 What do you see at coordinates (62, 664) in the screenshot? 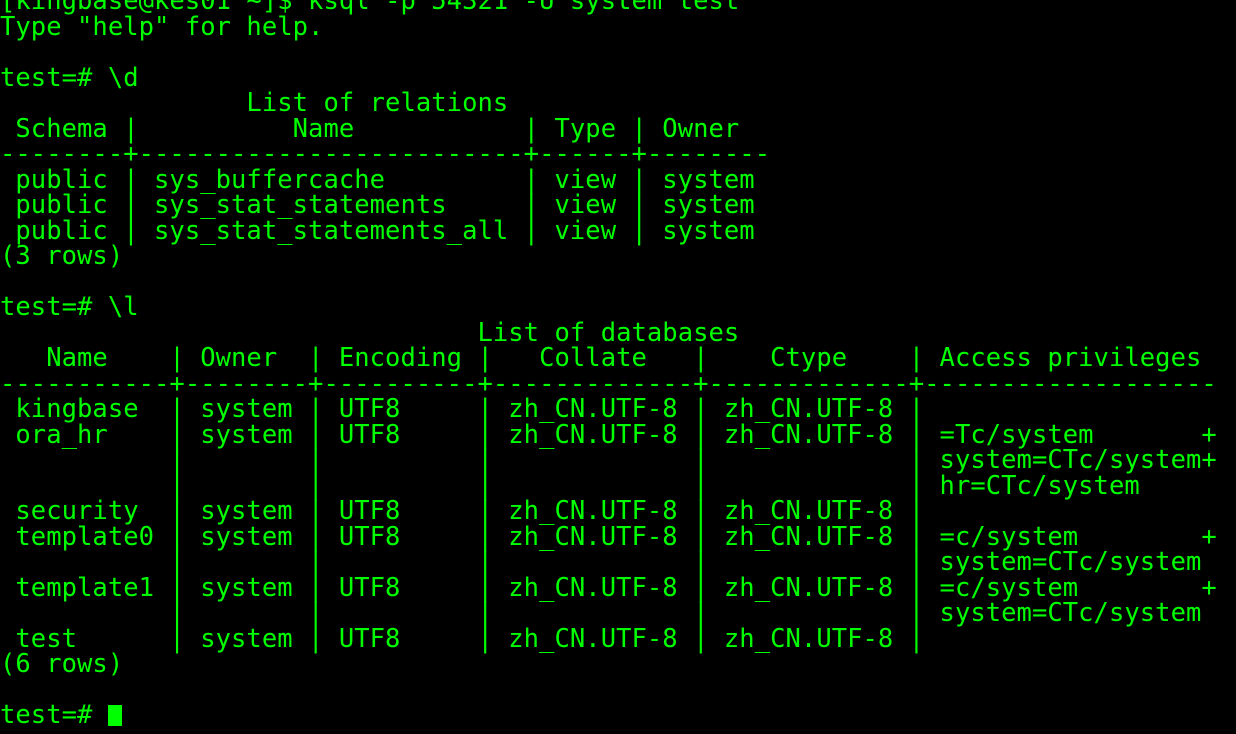
I see `row-count: (6 rows)` at bounding box center [62, 664].